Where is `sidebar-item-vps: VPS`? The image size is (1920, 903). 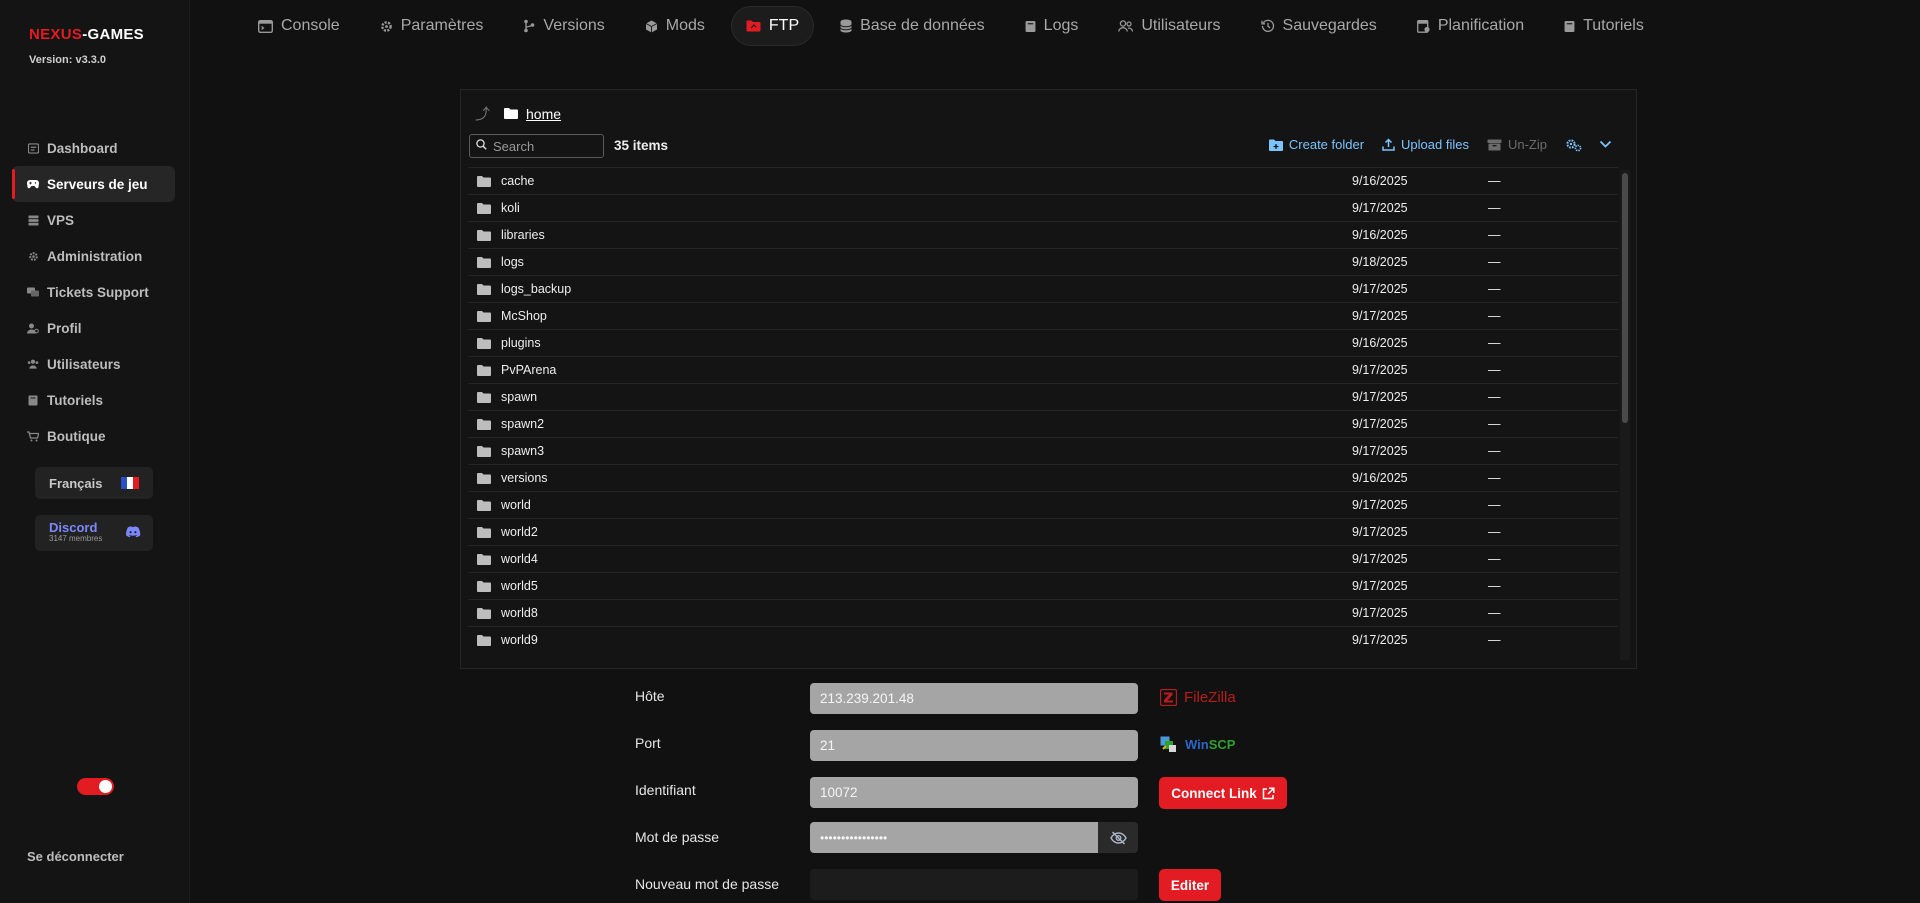
sidebar-item-vps: VPS is located at coordinates (93, 220).